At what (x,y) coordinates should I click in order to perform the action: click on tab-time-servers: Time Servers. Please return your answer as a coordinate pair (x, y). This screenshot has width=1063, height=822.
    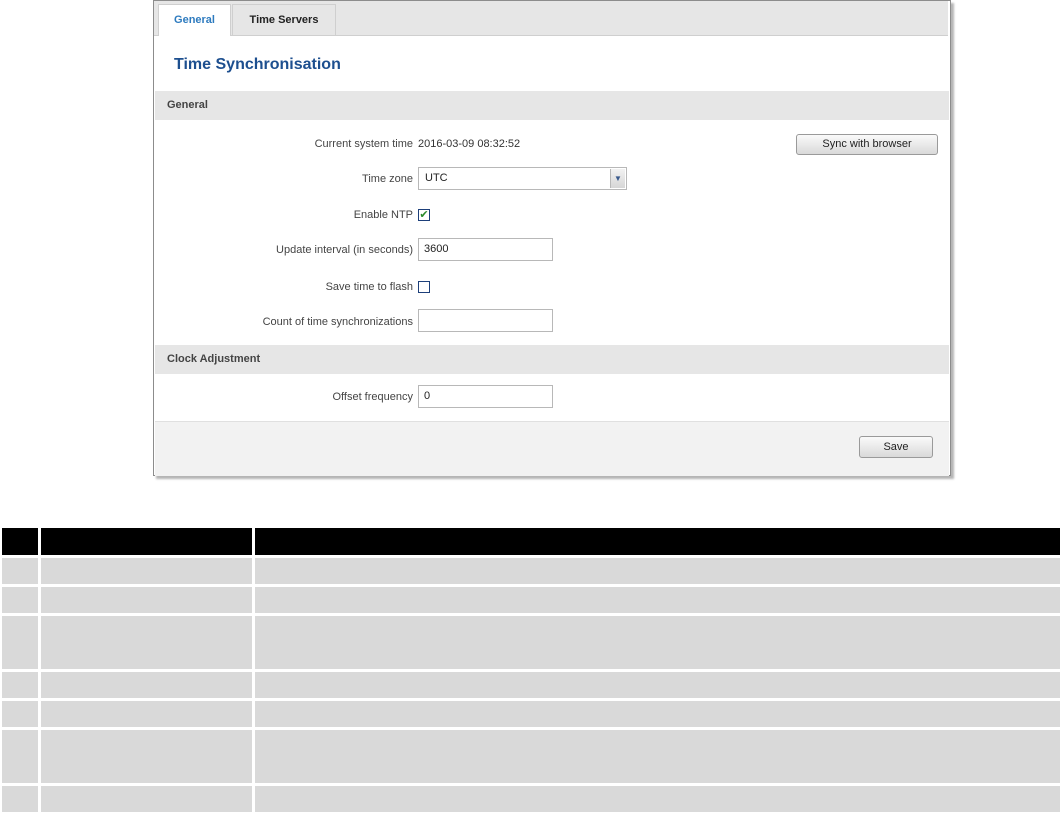
    Looking at the image, I should click on (284, 19).